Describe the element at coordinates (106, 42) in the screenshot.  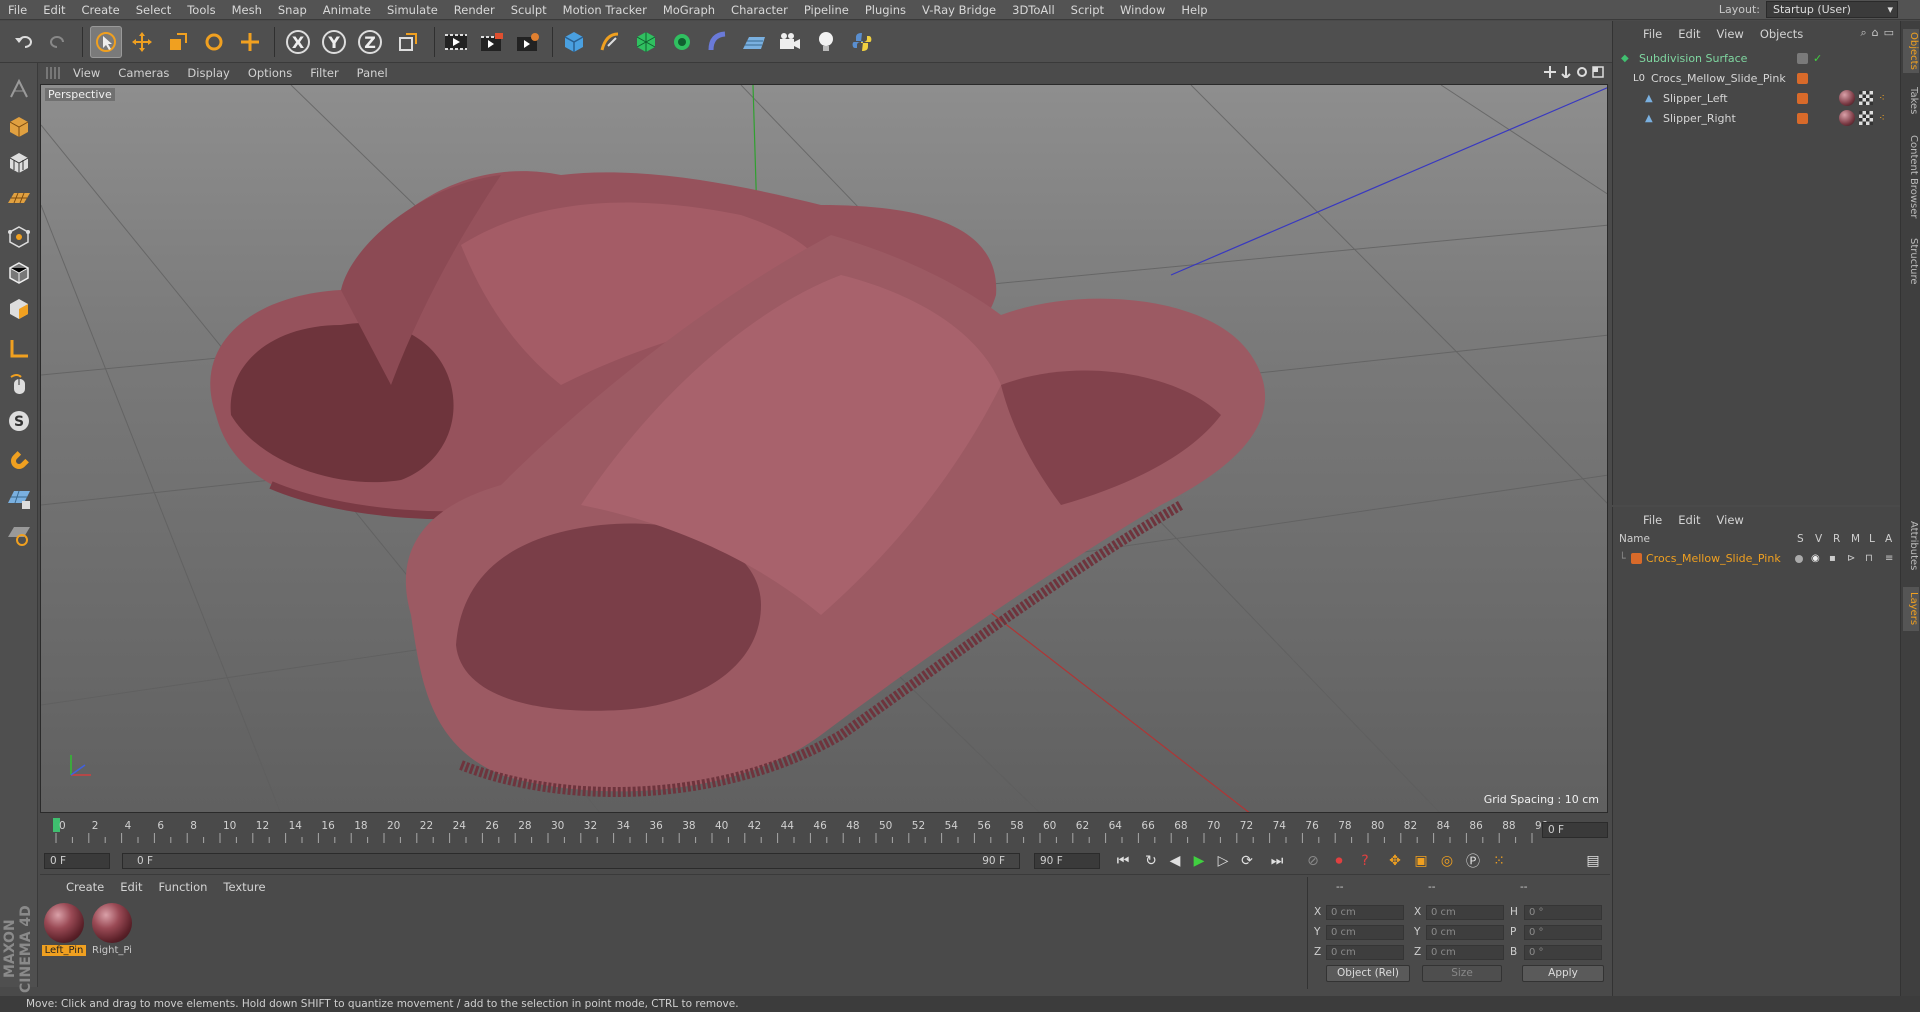
I see `select-arrow-icon` at that location.